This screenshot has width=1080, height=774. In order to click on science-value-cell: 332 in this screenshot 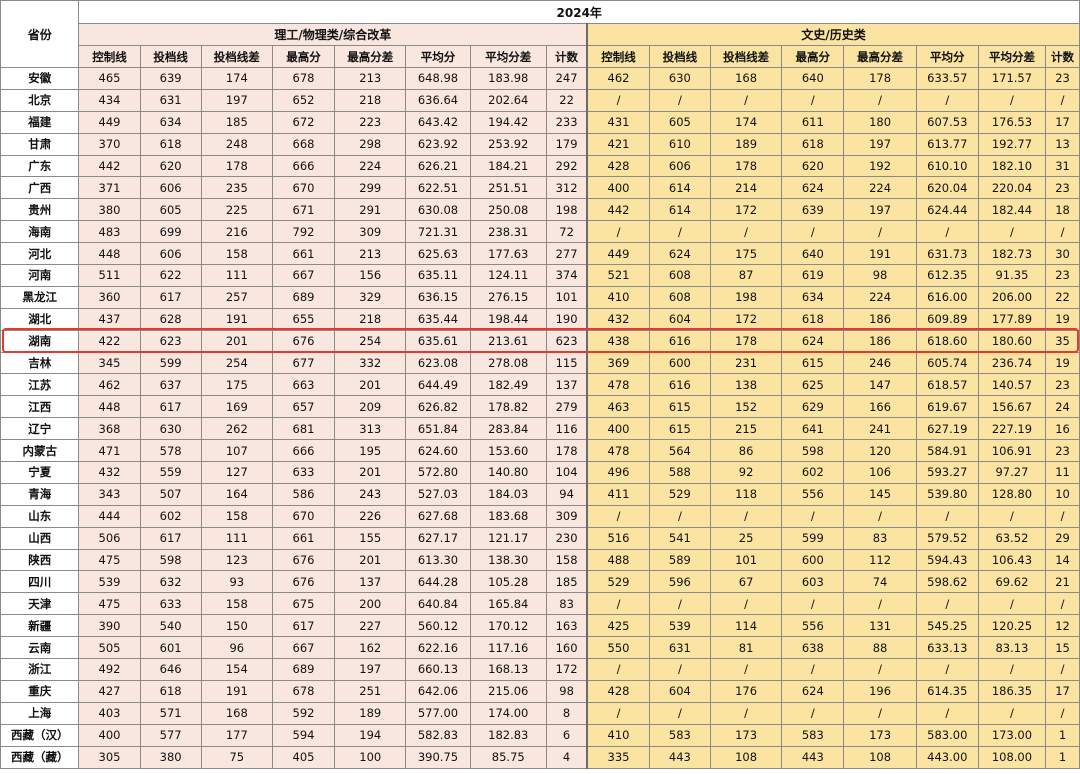, I will do `click(370, 363)`.